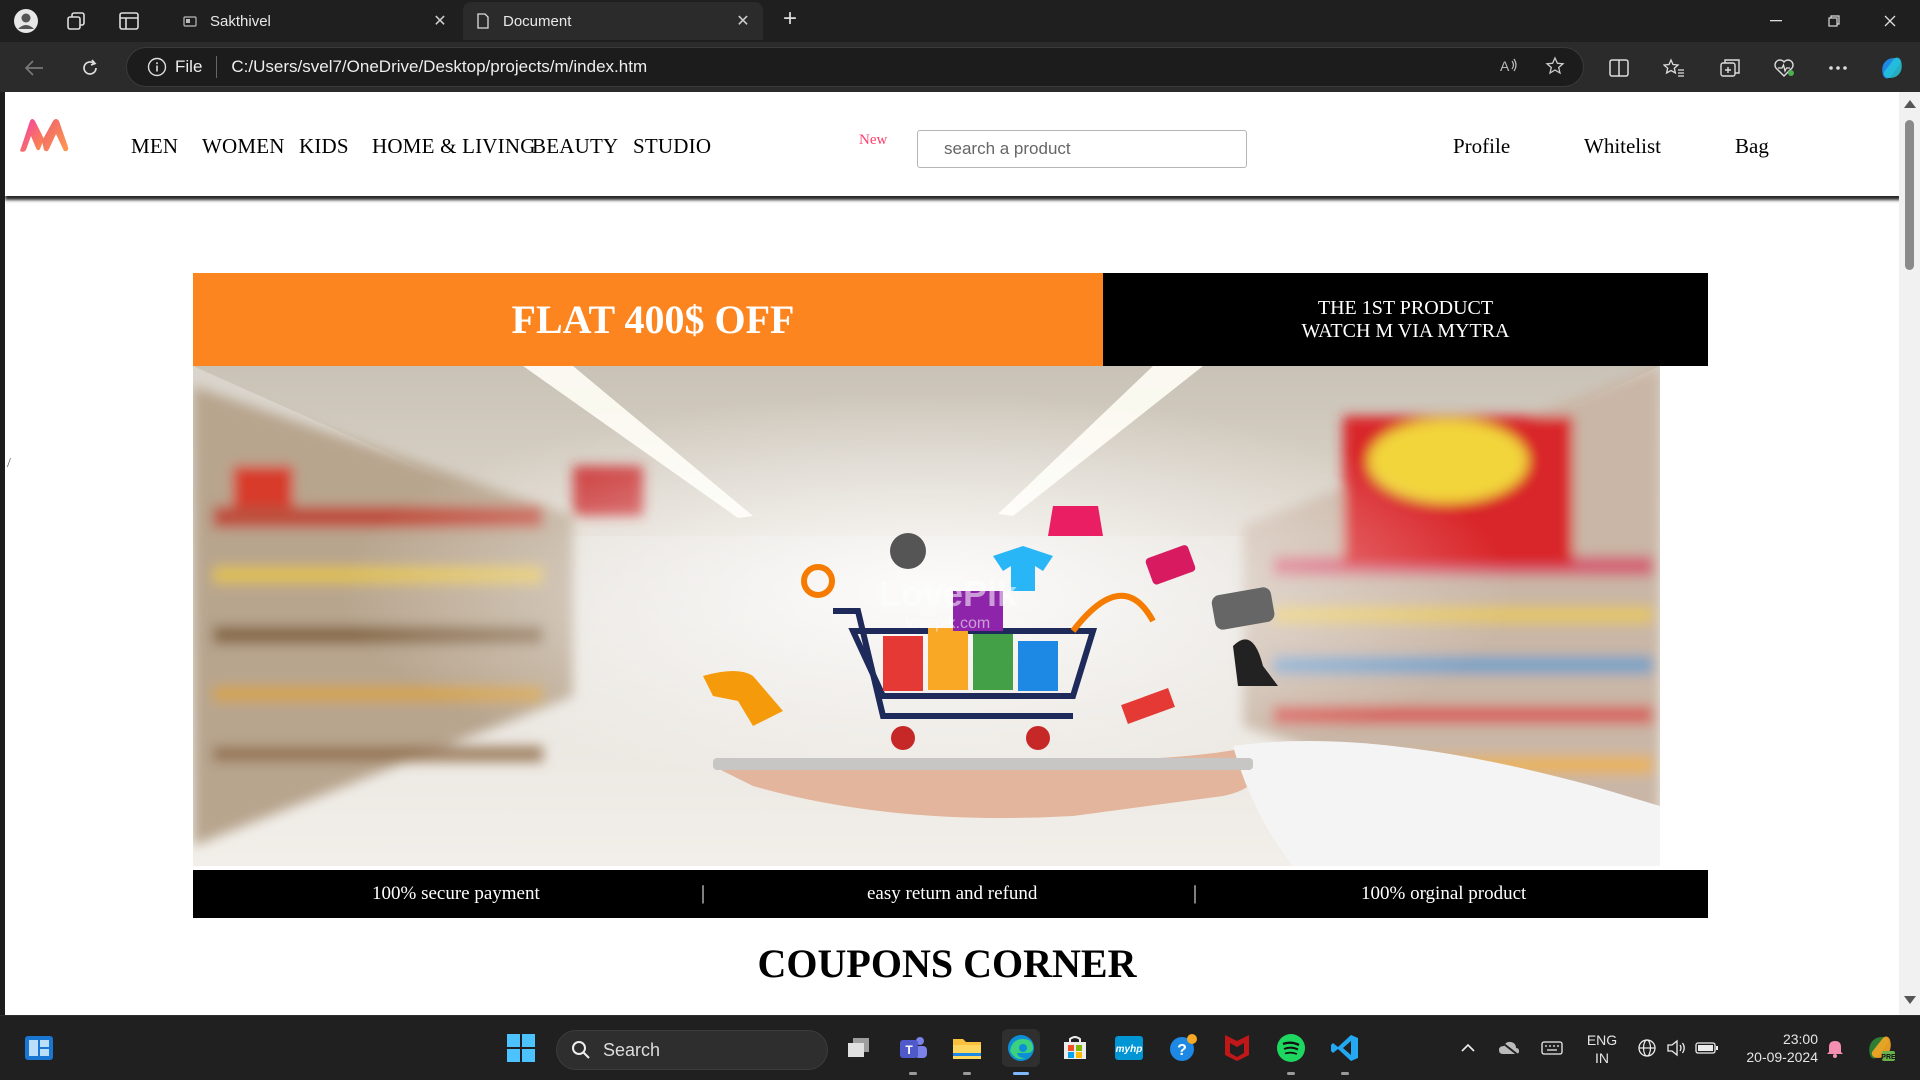 The width and height of the screenshot is (1920, 1080). What do you see at coordinates (157, 67) in the screenshot?
I see `site-info-icon` at bounding box center [157, 67].